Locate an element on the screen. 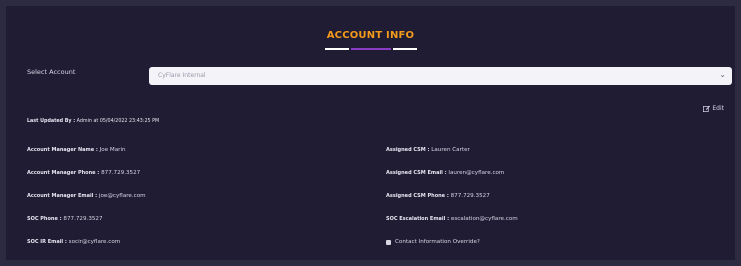 This screenshot has width=741, height=266. last-updated-value: Admin at 05/04/2022 23:43:25 PM is located at coordinates (118, 121).